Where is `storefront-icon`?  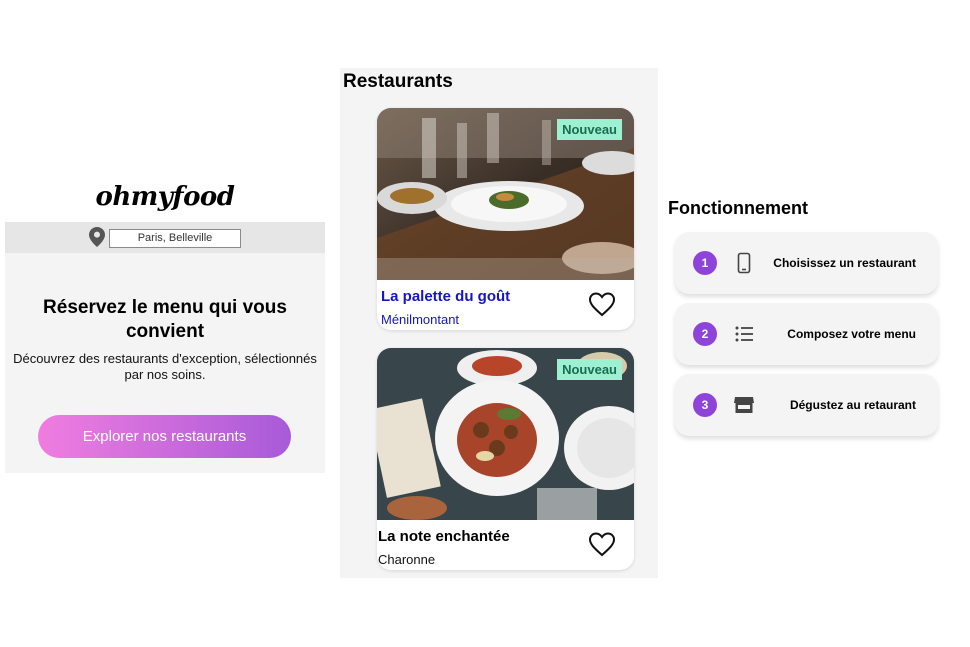
storefront-icon is located at coordinates (744, 405).